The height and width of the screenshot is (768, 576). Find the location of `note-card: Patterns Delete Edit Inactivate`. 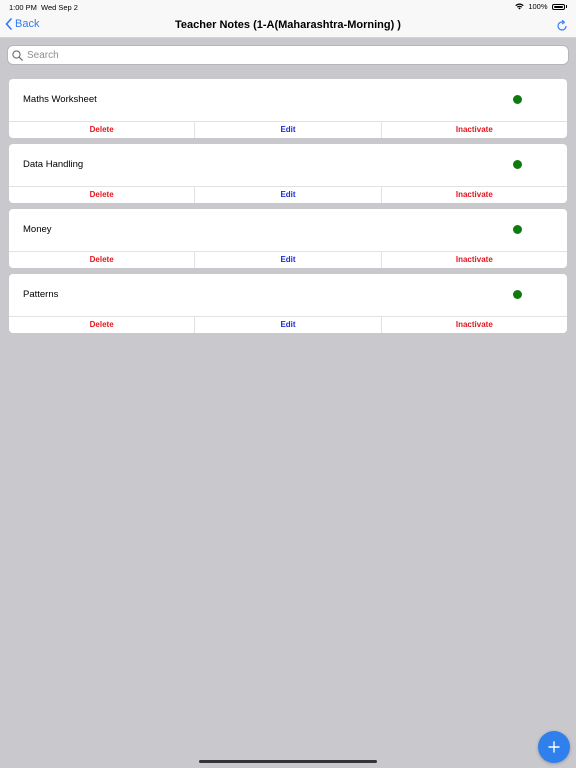

note-card: Patterns Delete Edit Inactivate is located at coordinates (288, 303).